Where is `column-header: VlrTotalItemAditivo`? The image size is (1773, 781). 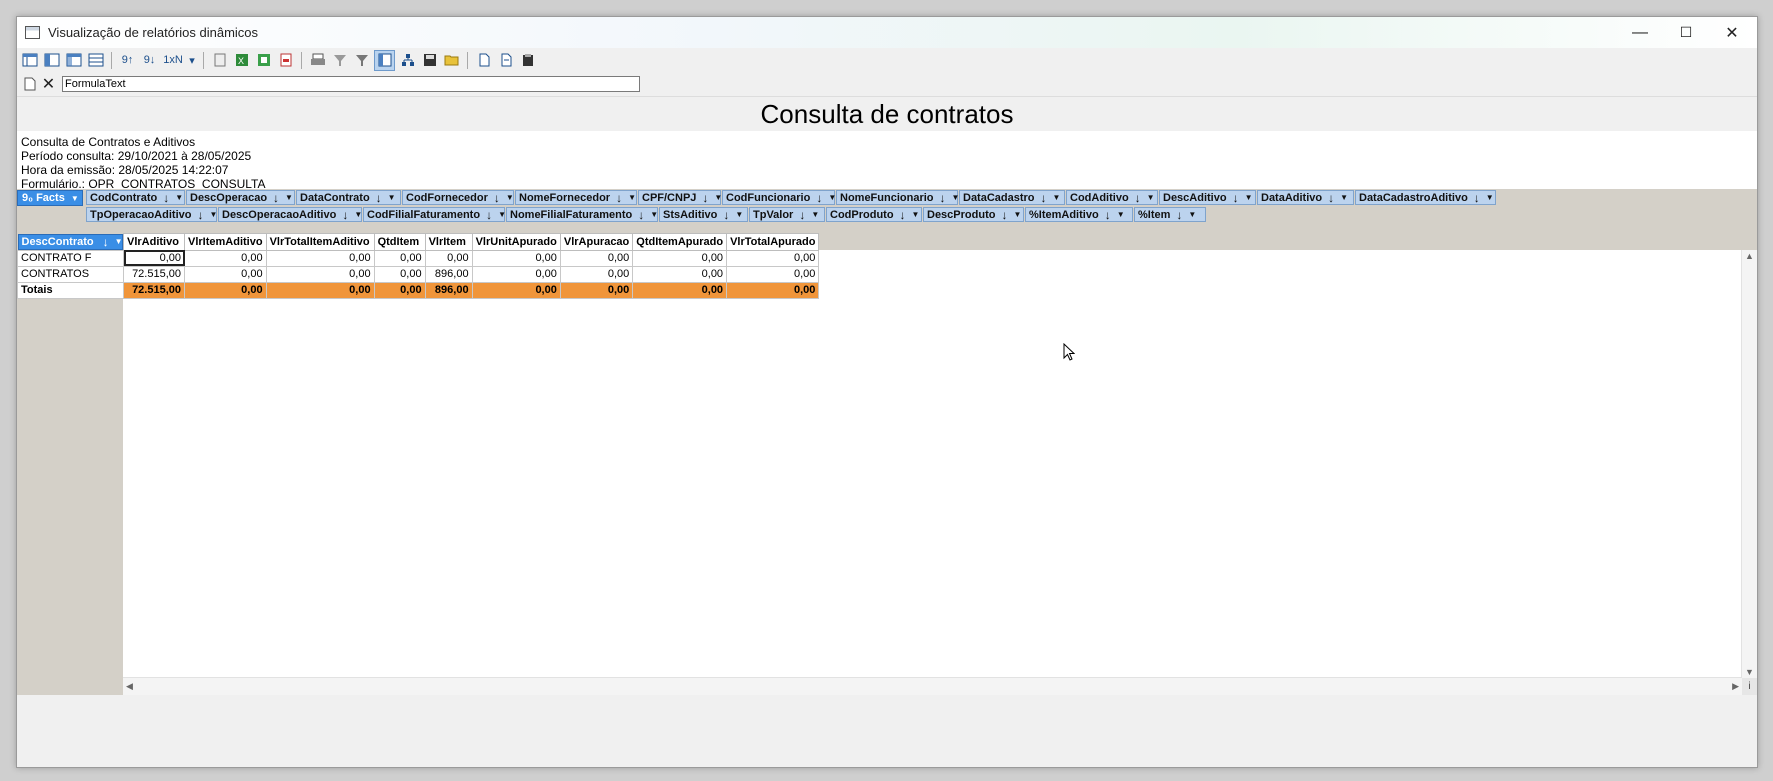 column-header: VlrTotalItemAditivo is located at coordinates (320, 242).